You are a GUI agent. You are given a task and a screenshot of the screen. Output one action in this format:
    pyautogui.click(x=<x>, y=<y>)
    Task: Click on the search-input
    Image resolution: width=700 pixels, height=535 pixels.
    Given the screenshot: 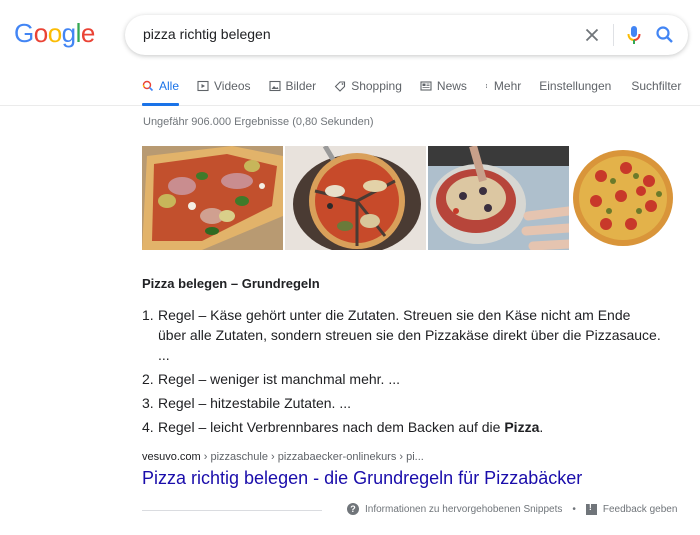 What is the action you would take?
    pyautogui.click(x=353, y=34)
    